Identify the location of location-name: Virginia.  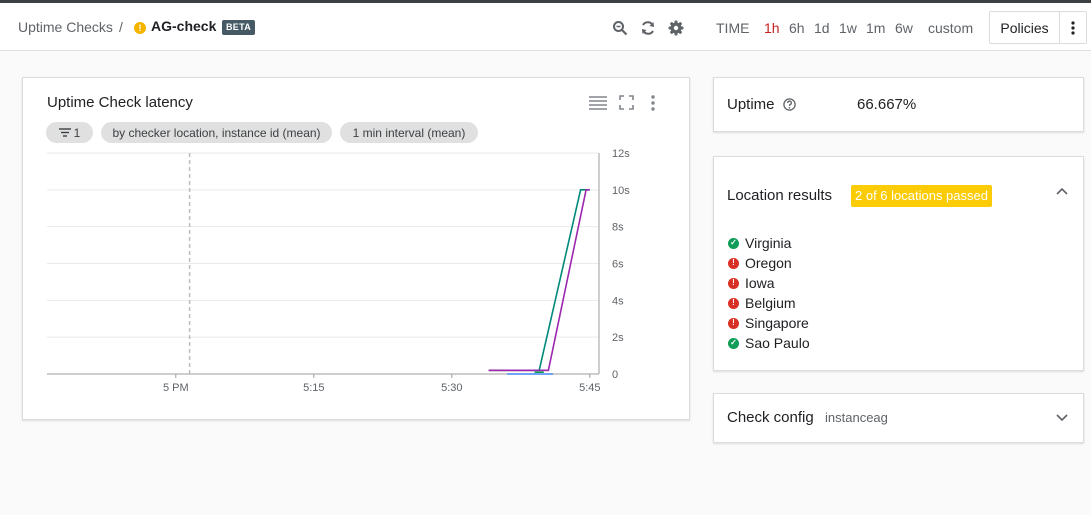
(768, 243).